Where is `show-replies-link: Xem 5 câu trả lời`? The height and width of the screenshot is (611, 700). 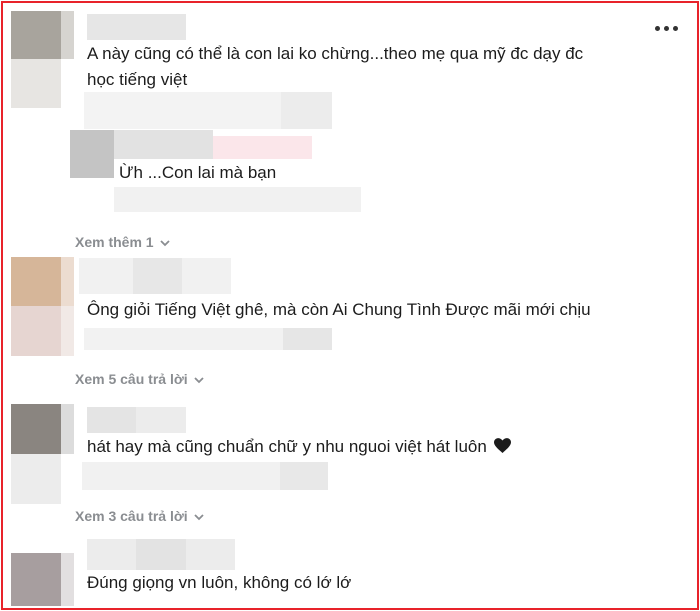 show-replies-link: Xem 5 câu trả lời is located at coordinates (139, 379).